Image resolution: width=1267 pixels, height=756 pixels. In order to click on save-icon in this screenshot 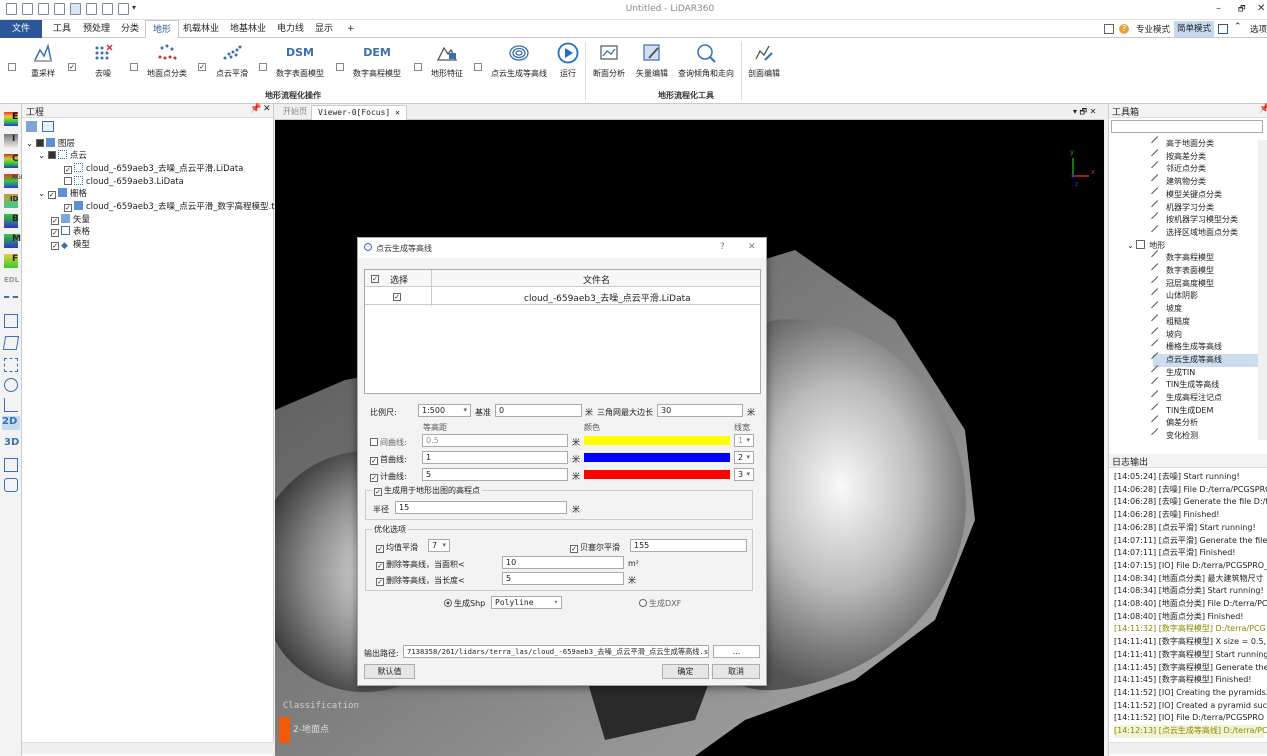, I will do `click(91, 9)`.